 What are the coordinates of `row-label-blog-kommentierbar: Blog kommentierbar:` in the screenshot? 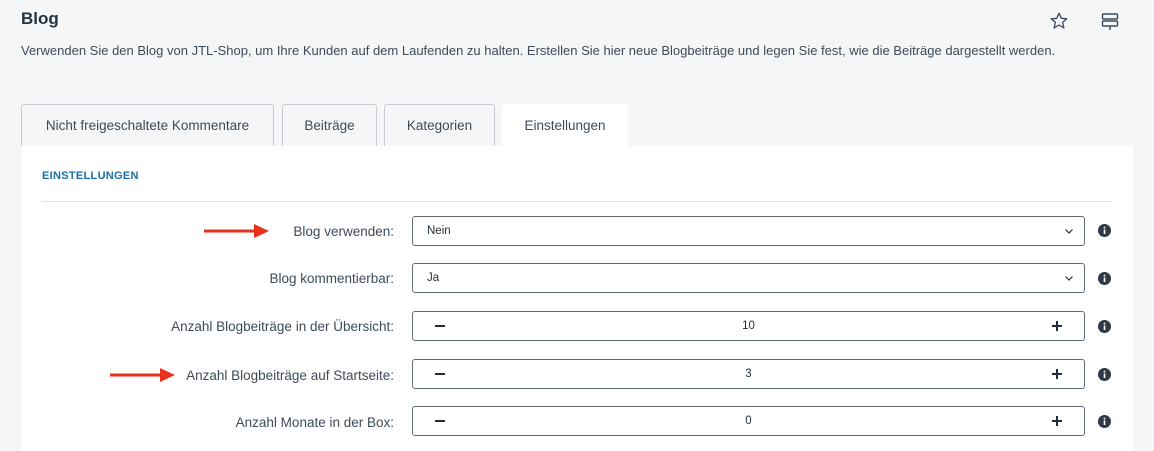 It's located at (331, 278).